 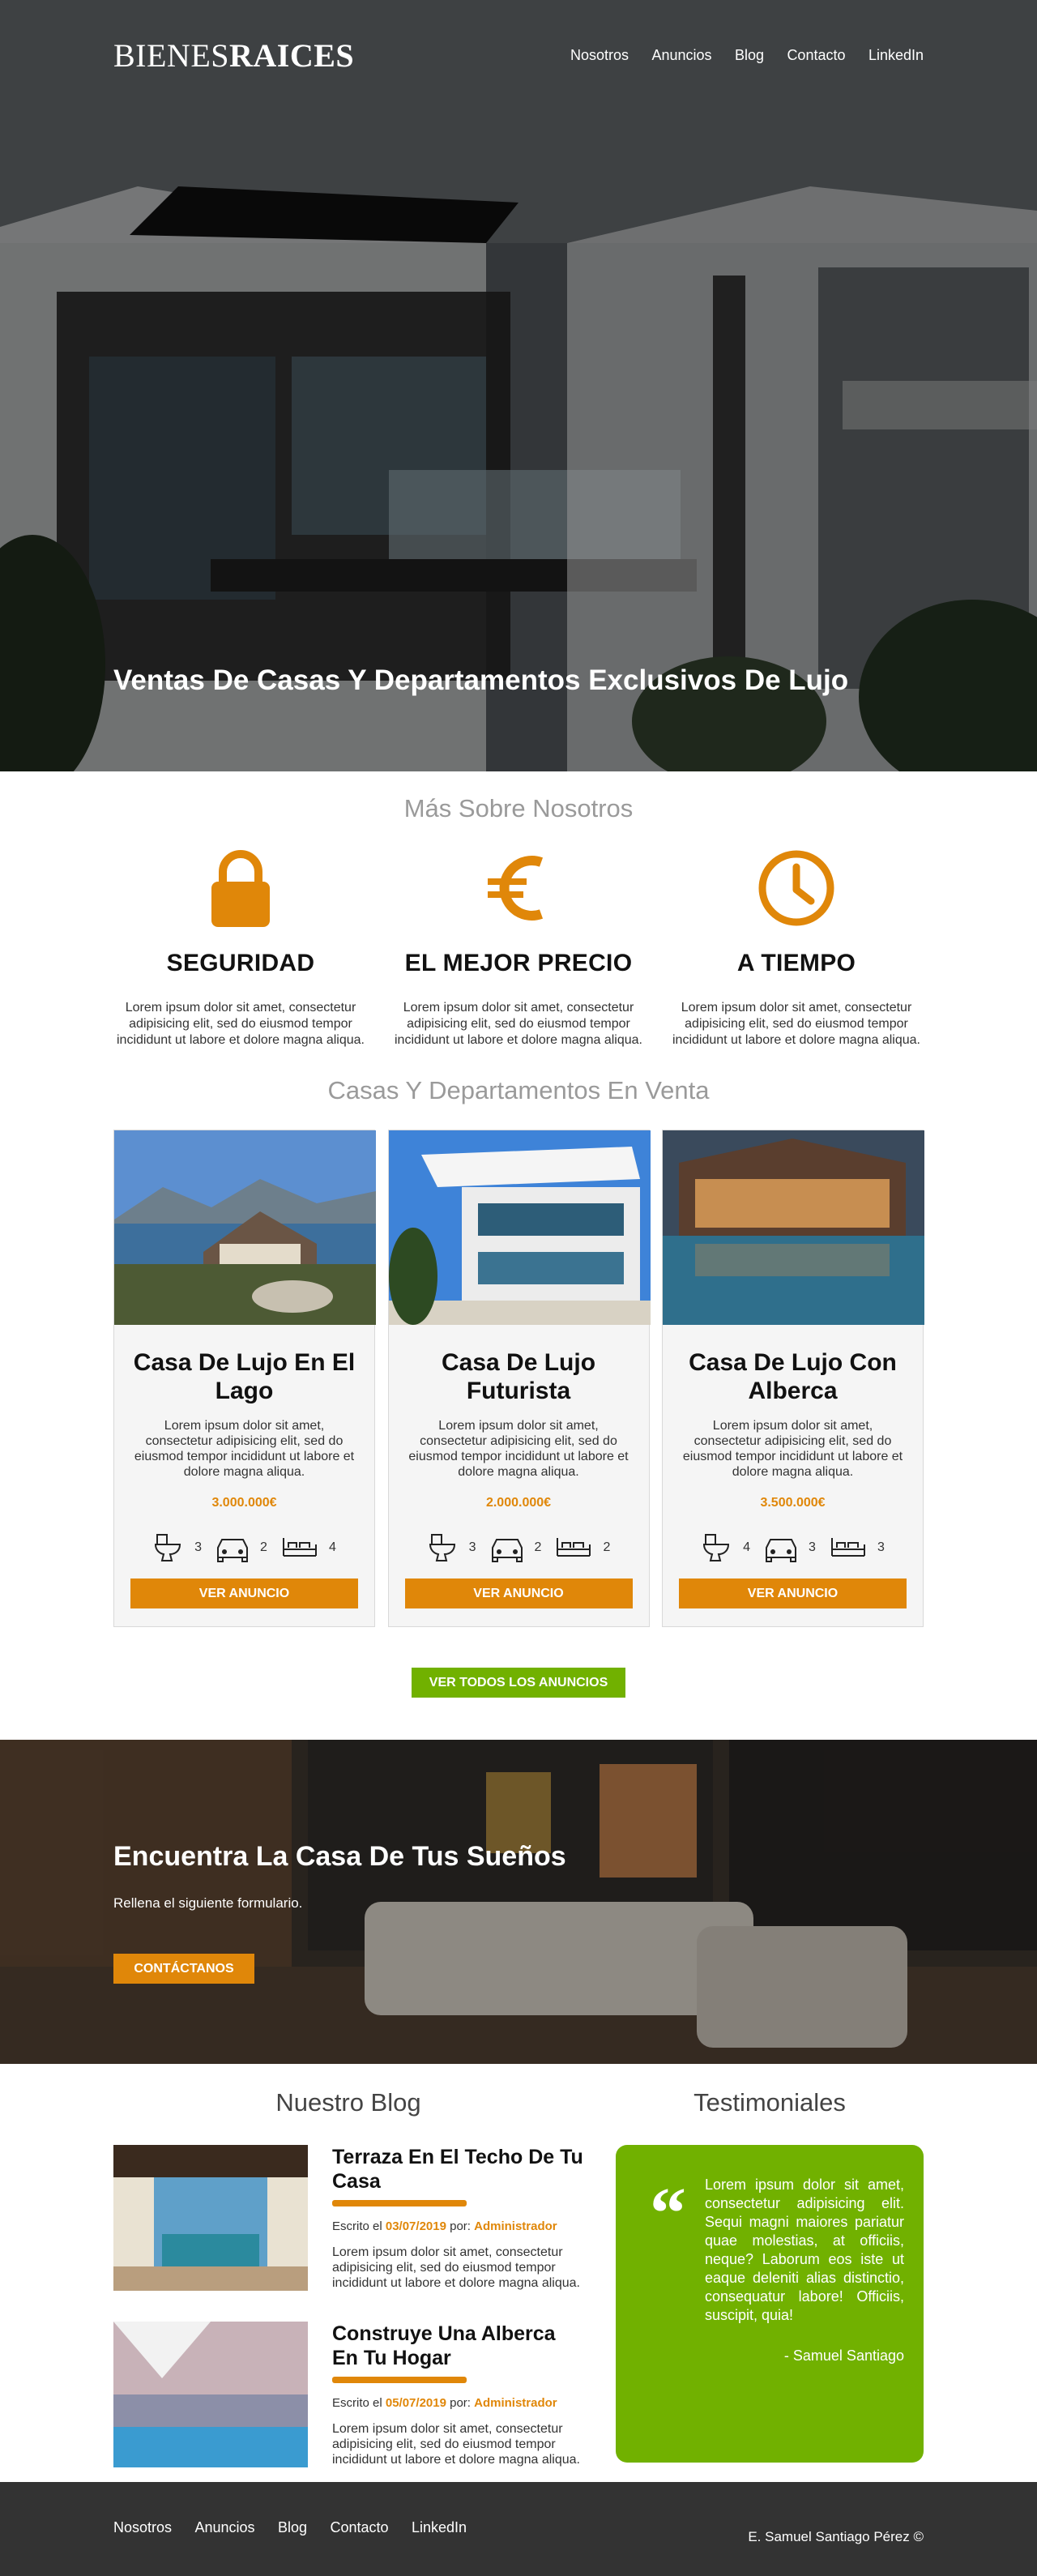 I want to click on footer-link-nosotros: Nosotros, so click(x=142, y=2527).